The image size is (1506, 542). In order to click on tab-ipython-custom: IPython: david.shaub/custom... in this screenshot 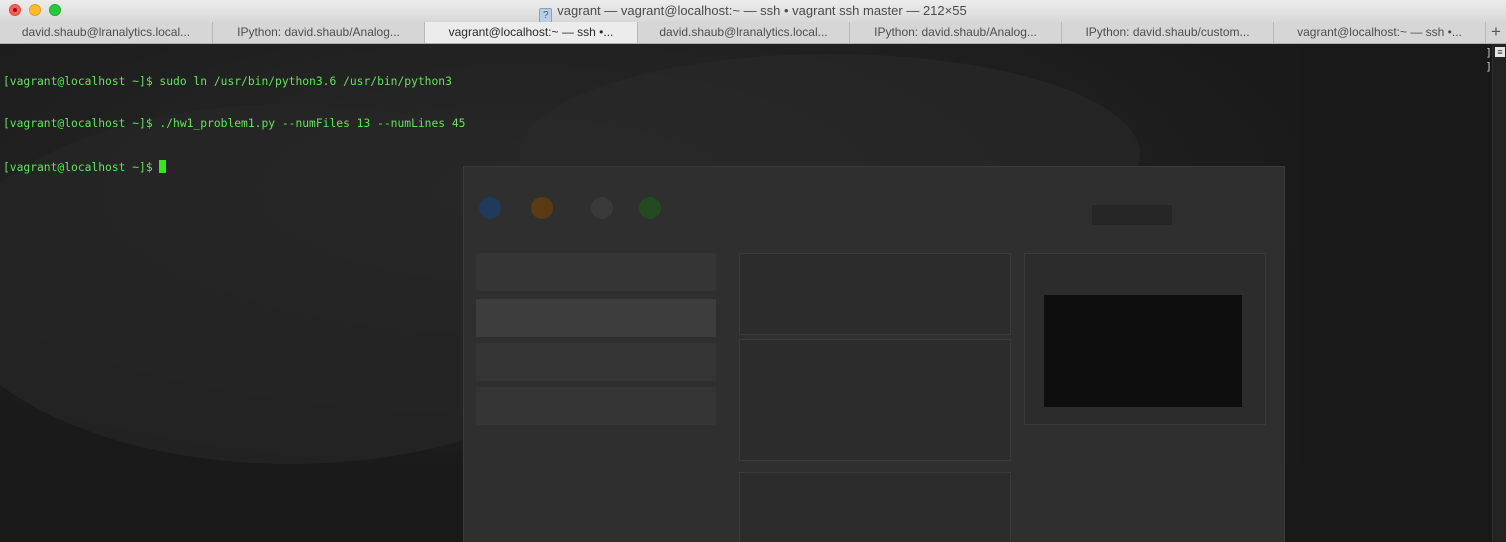, I will do `click(1168, 32)`.